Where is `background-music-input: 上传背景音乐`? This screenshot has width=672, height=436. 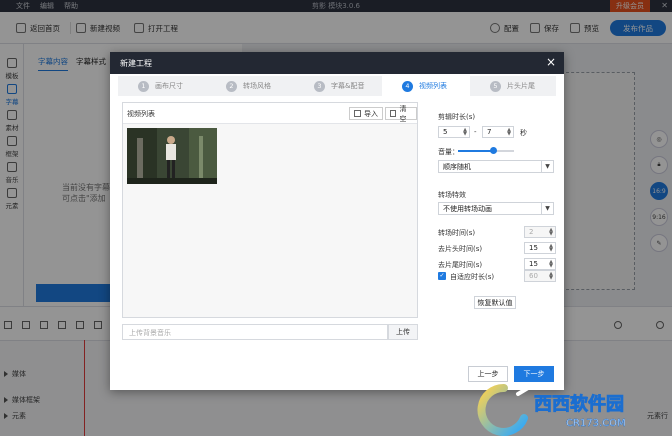 background-music-input: 上传背景音乐 is located at coordinates (255, 332).